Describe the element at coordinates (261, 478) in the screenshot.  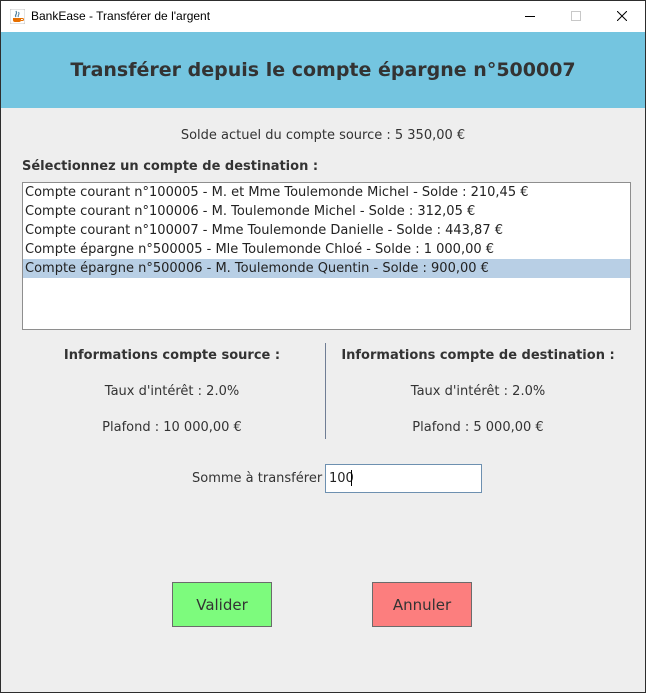
I see `amount-label: Somme à transférer :` at that location.